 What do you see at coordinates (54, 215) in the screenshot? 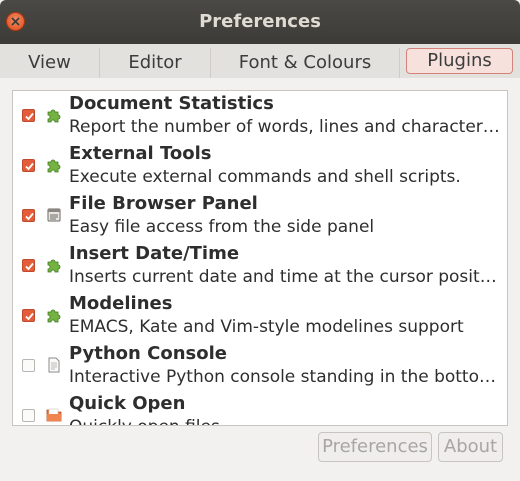
I see `file-browser-icon` at bounding box center [54, 215].